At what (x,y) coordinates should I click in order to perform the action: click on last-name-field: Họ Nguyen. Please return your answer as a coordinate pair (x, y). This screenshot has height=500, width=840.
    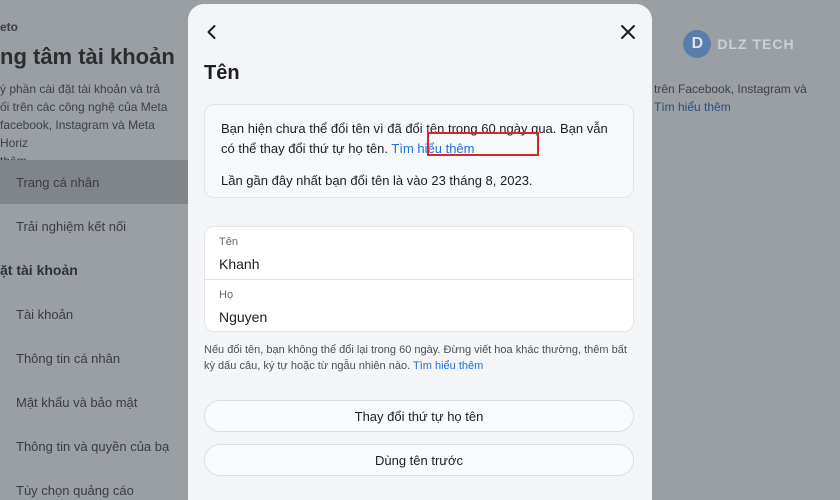
    Looking at the image, I should click on (419, 306).